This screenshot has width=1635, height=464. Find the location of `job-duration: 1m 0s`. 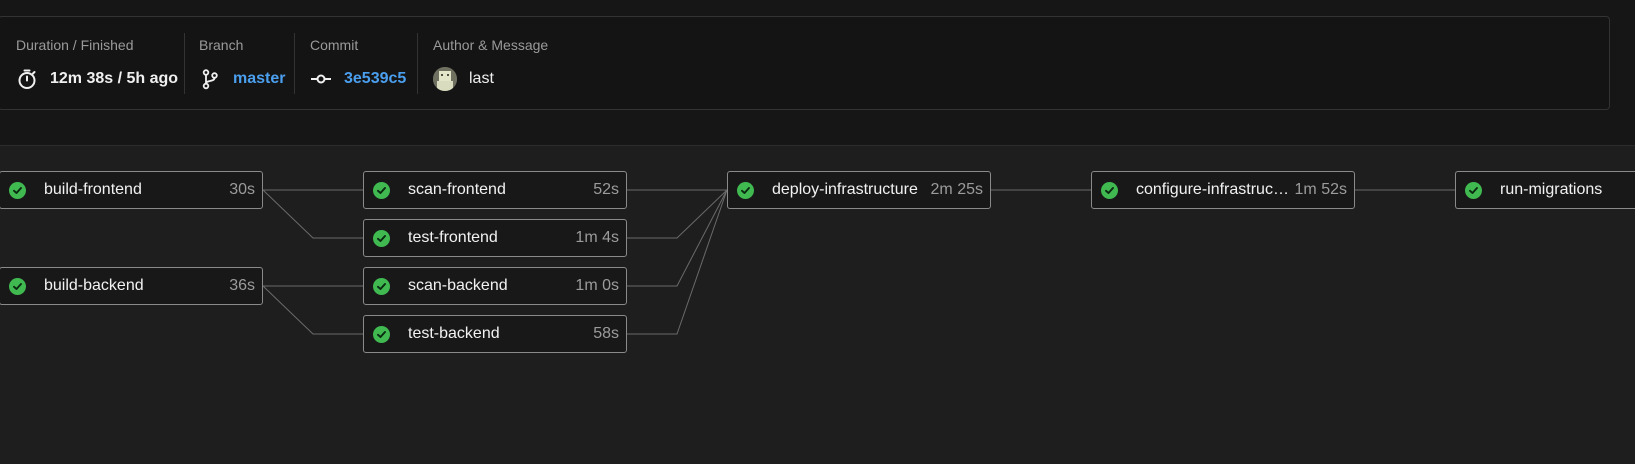

job-duration: 1m 0s is located at coordinates (597, 285).